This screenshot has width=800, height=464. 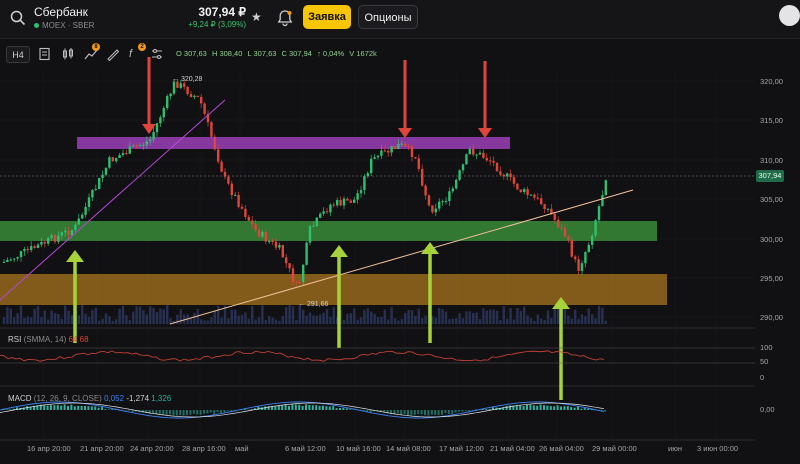 I want to click on trendline-purple, so click(x=113, y=200).